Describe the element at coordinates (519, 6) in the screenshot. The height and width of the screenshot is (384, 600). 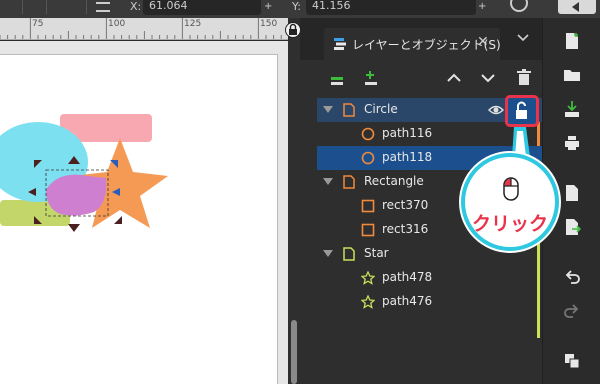
I see `lock-ratio-icon` at that location.